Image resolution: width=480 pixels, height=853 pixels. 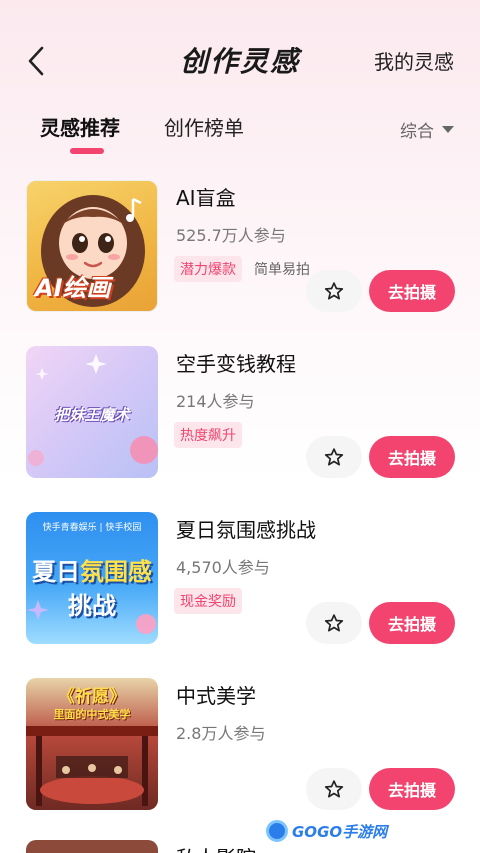 I want to click on item-thumbnail-partial, so click(x=92, y=846).